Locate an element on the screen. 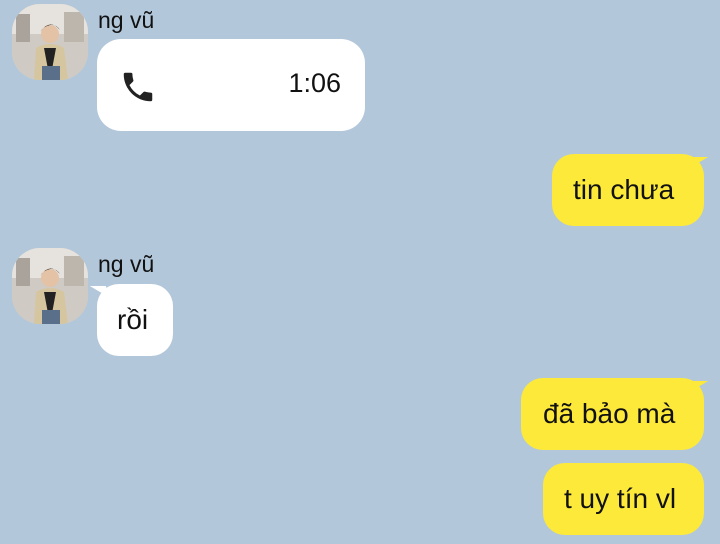 The height and width of the screenshot is (544, 720). outgoing-message-bubble: t uy tín vl is located at coordinates (623, 499).